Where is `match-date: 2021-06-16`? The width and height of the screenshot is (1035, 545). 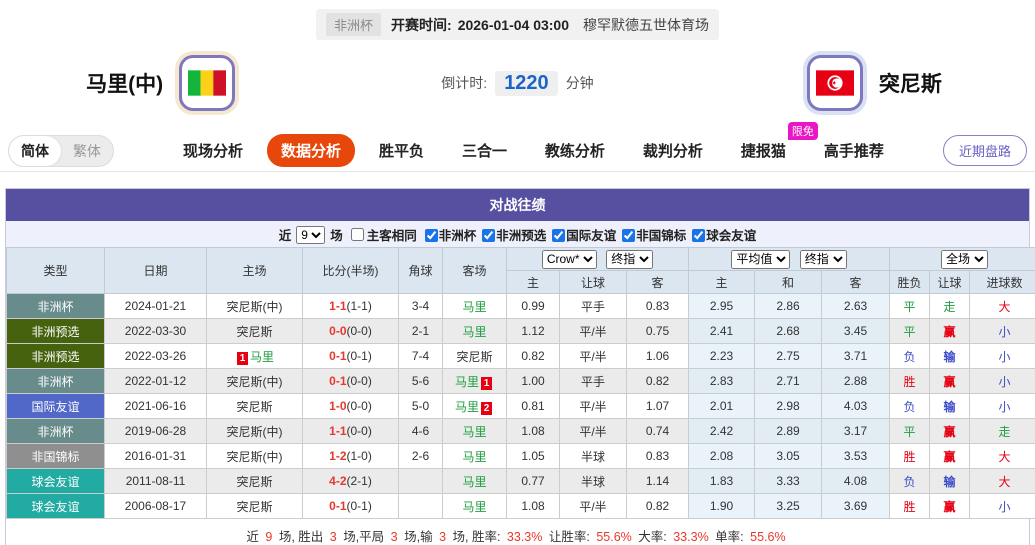 match-date: 2021-06-16 is located at coordinates (155, 406).